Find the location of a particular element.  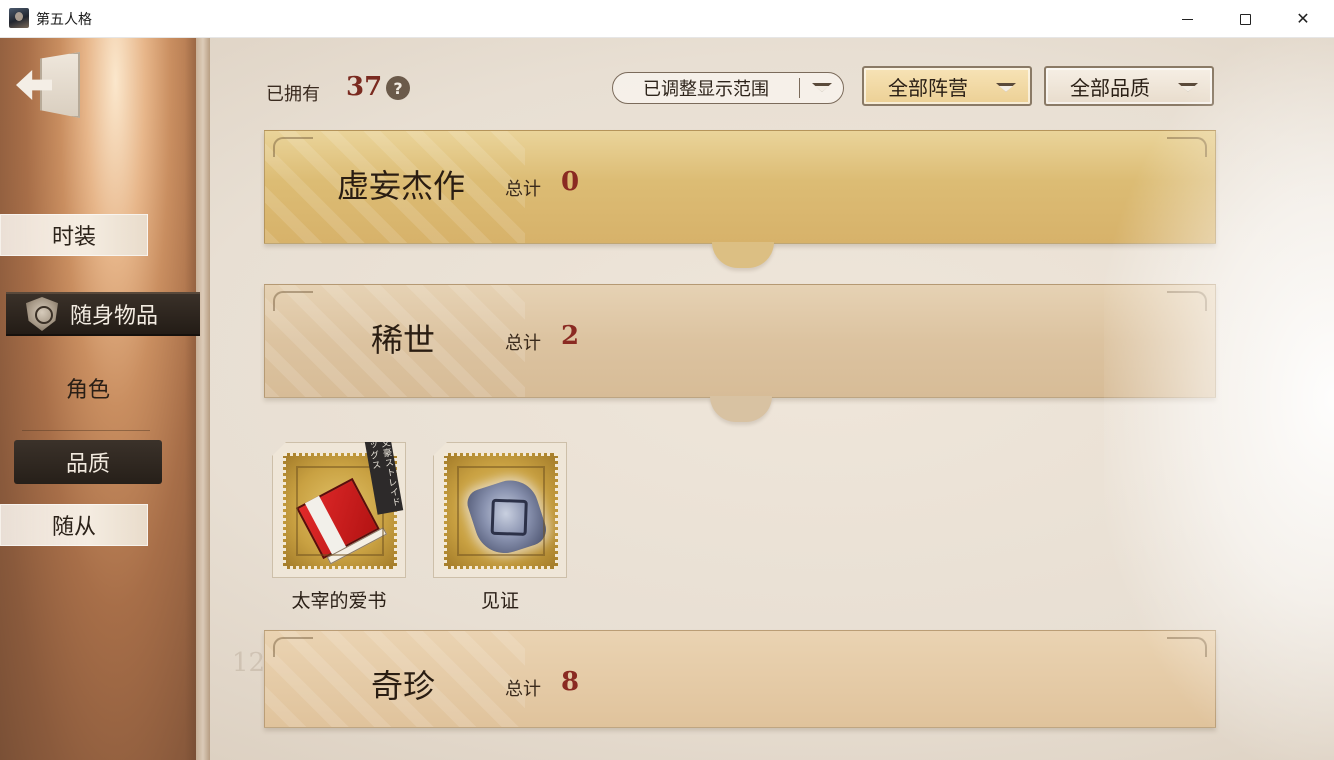

category-title: 虚妄杰作 is located at coordinates (401, 186).